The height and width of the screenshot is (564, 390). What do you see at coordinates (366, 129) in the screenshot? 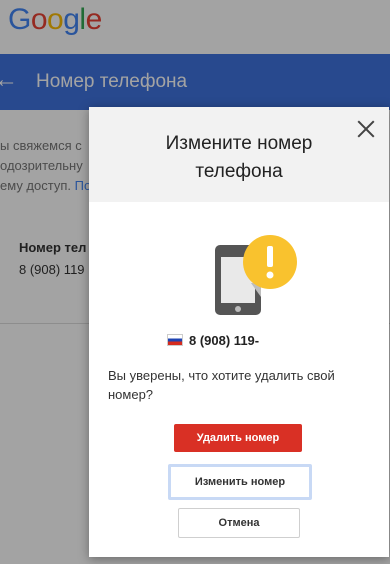
I see `close-icon` at bounding box center [366, 129].